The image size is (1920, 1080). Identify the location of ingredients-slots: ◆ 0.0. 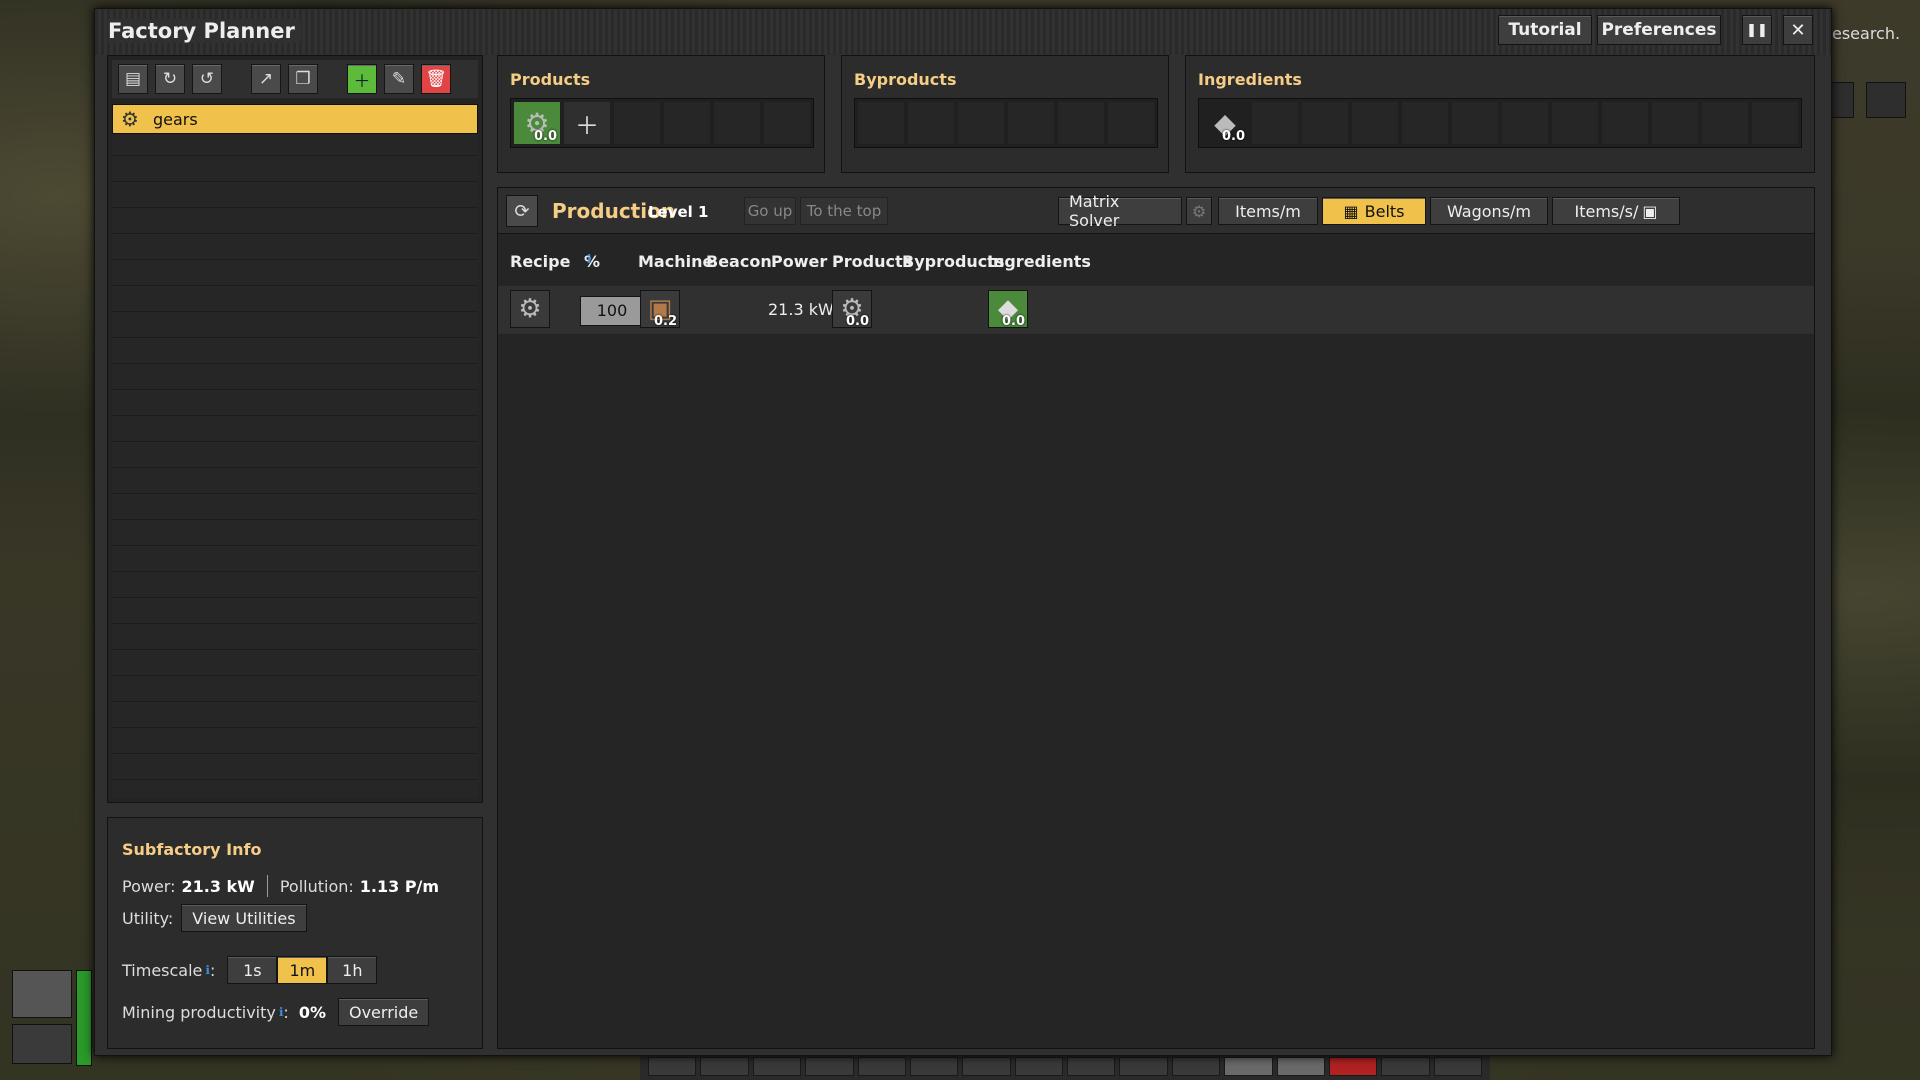
(1500, 123).